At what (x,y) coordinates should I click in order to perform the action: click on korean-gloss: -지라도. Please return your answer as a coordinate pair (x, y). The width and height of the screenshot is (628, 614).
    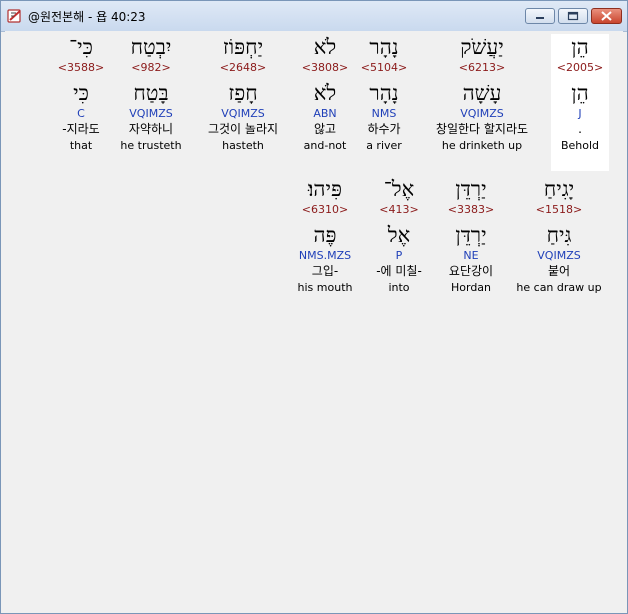
    Looking at the image, I should click on (81, 129).